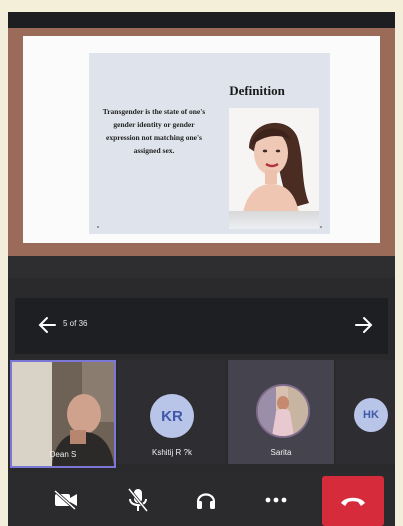 The image size is (403, 526). Describe the element at coordinates (172, 416) in the screenshot. I see `avatar: KR` at that location.